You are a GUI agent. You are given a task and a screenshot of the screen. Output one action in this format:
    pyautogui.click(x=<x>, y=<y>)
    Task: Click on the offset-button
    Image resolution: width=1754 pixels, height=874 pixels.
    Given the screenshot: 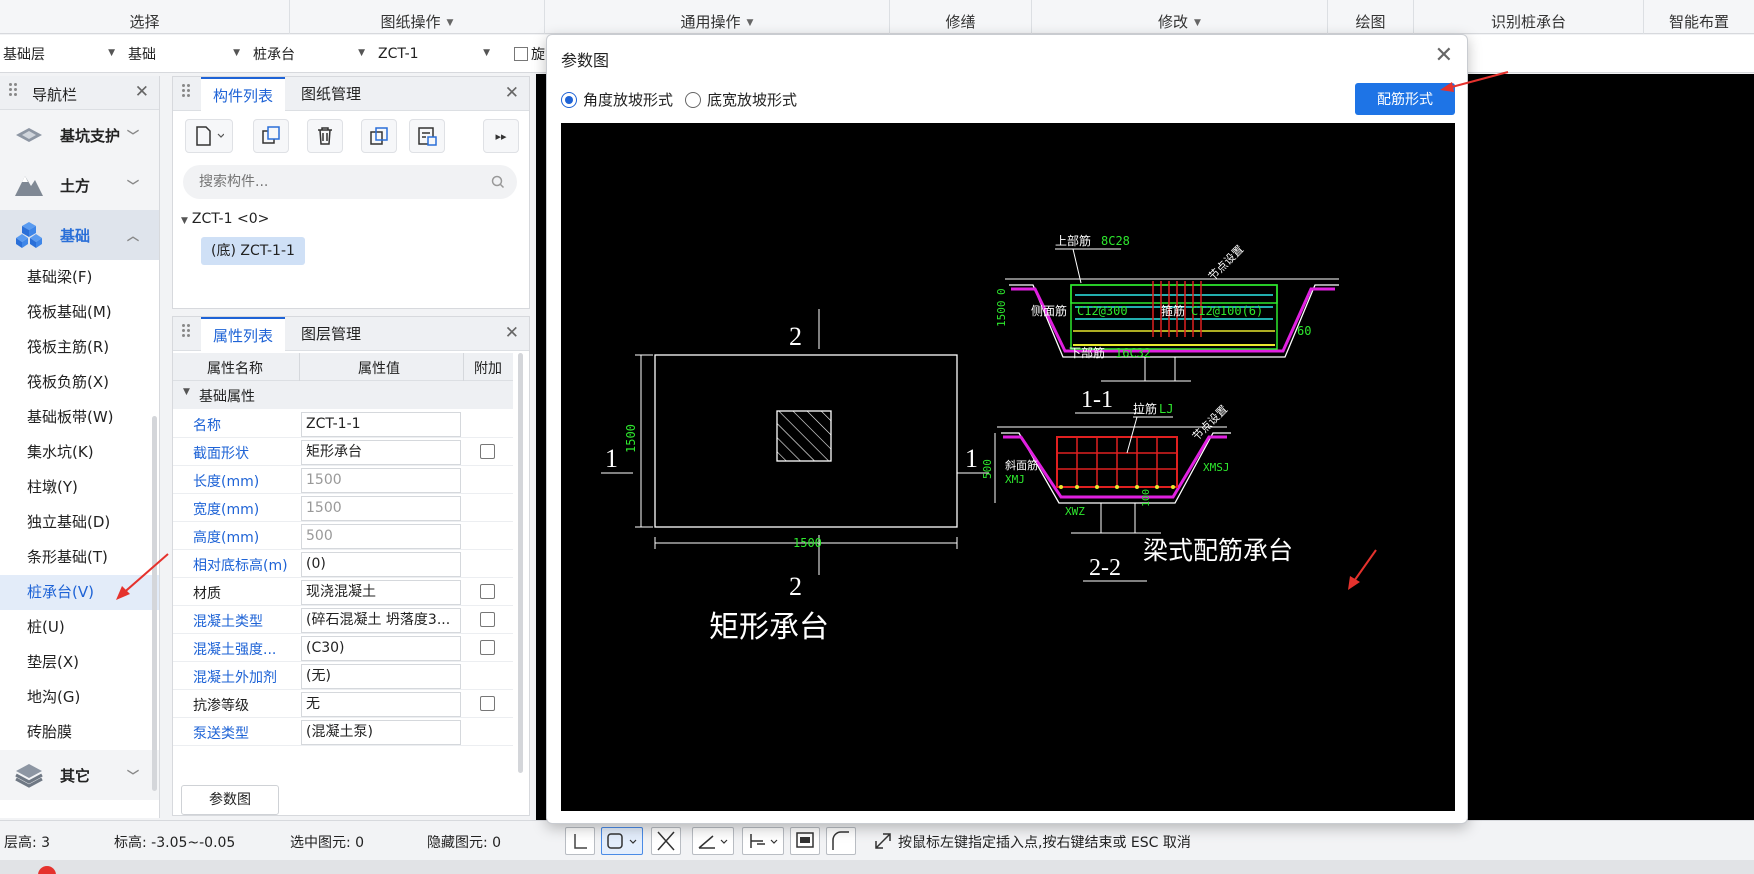 What is the action you would take?
    pyautogui.click(x=763, y=841)
    